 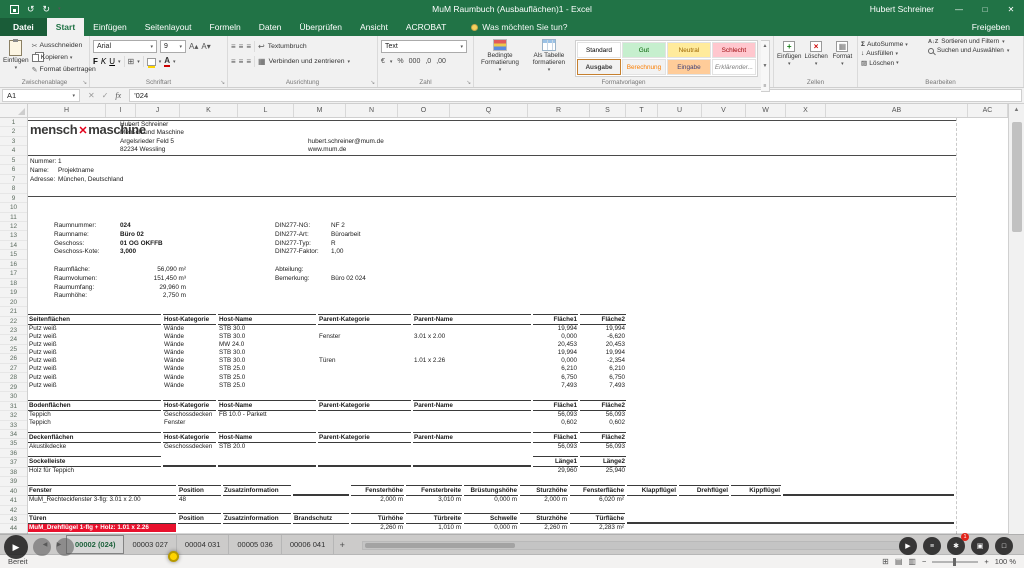 What do you see at coordinates (13, 340) in the screenshot?
I see `row-header-24: 24` at bounding box center [13, 340].